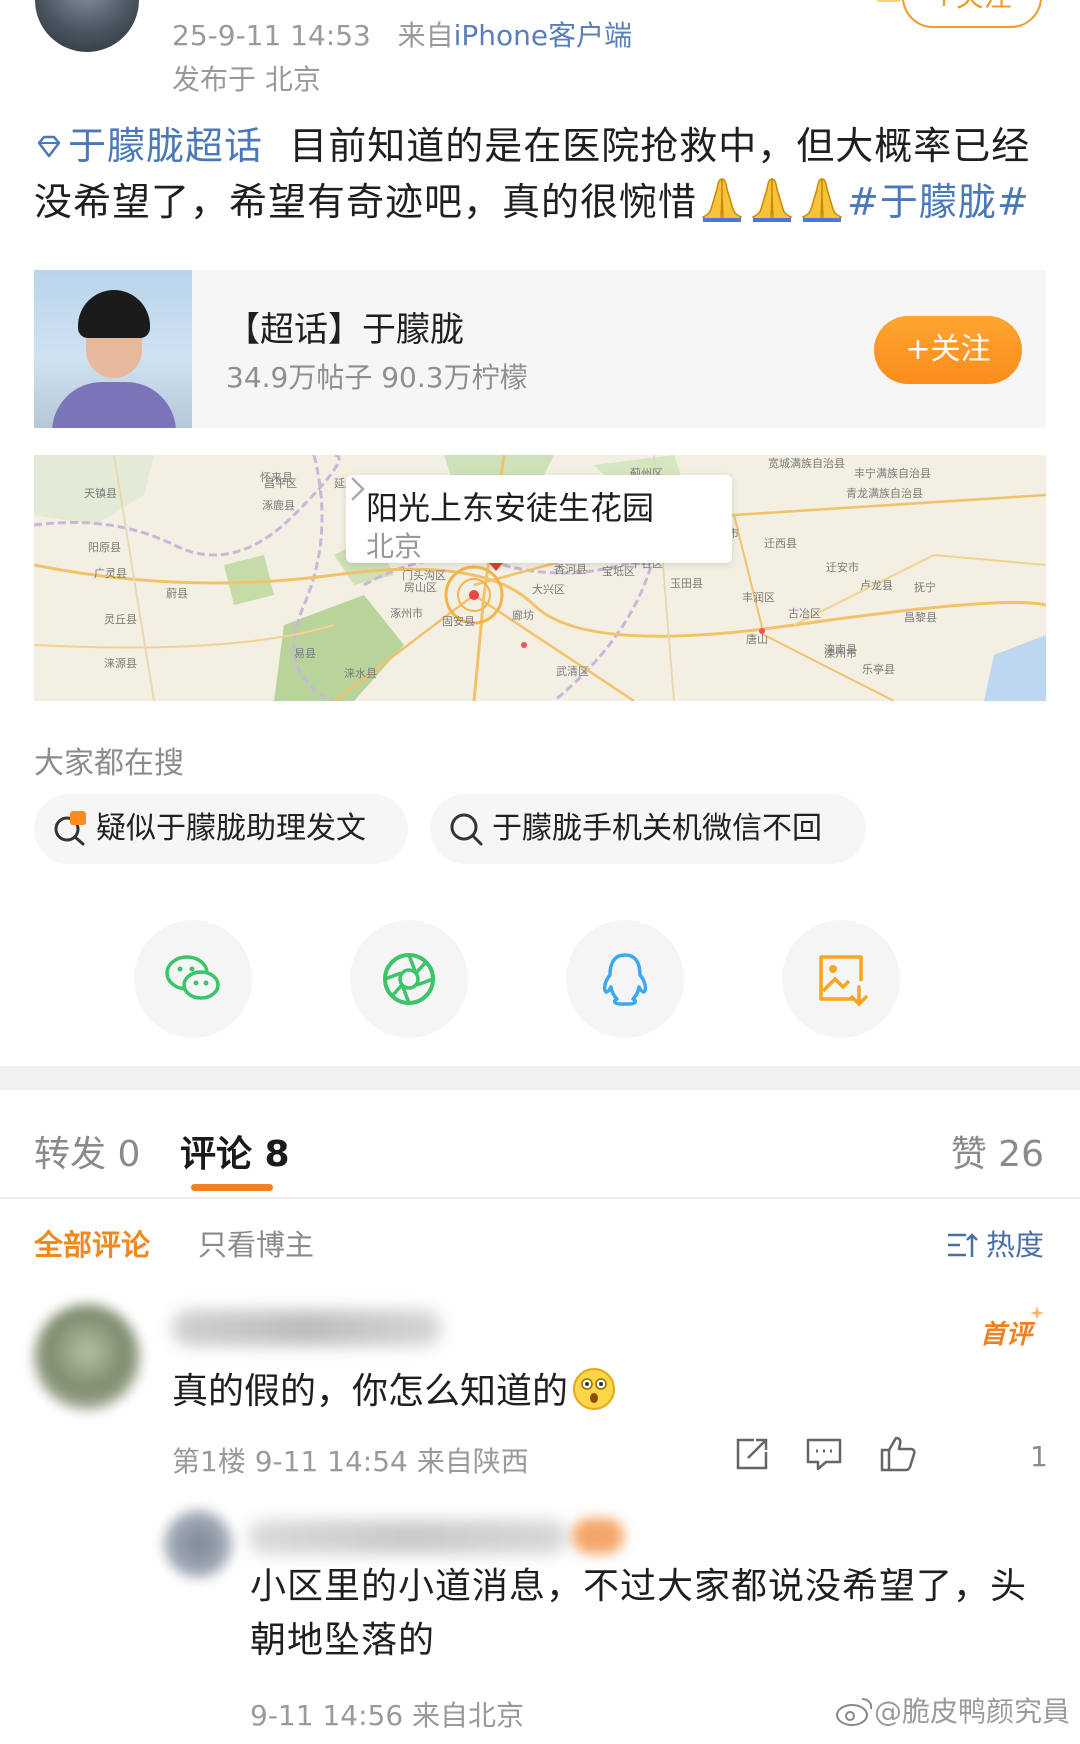 The width and height of the screenshot is (1080, 1744). What do you see at coordinates (639, 1613) in the screenshot?
I see `reply-text: 小区里的小道消息，不过大家都说没希望了，头朝地坠落的` at bounding box center [639, 1613].